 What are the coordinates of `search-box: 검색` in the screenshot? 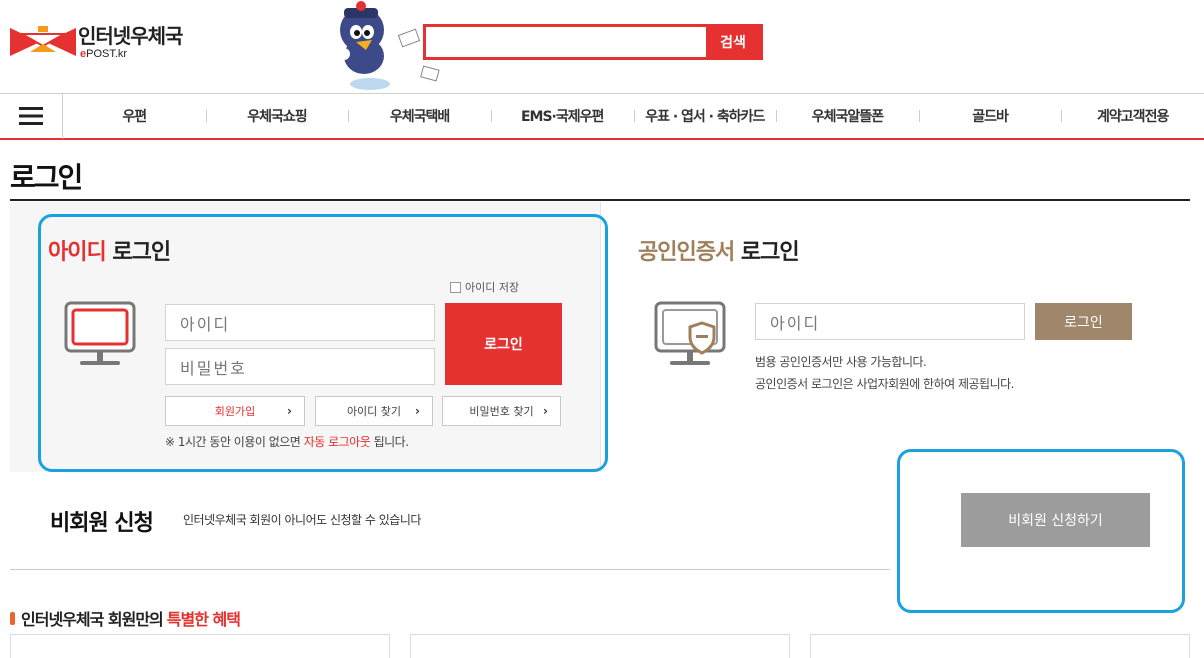 It's located at (593, 42).